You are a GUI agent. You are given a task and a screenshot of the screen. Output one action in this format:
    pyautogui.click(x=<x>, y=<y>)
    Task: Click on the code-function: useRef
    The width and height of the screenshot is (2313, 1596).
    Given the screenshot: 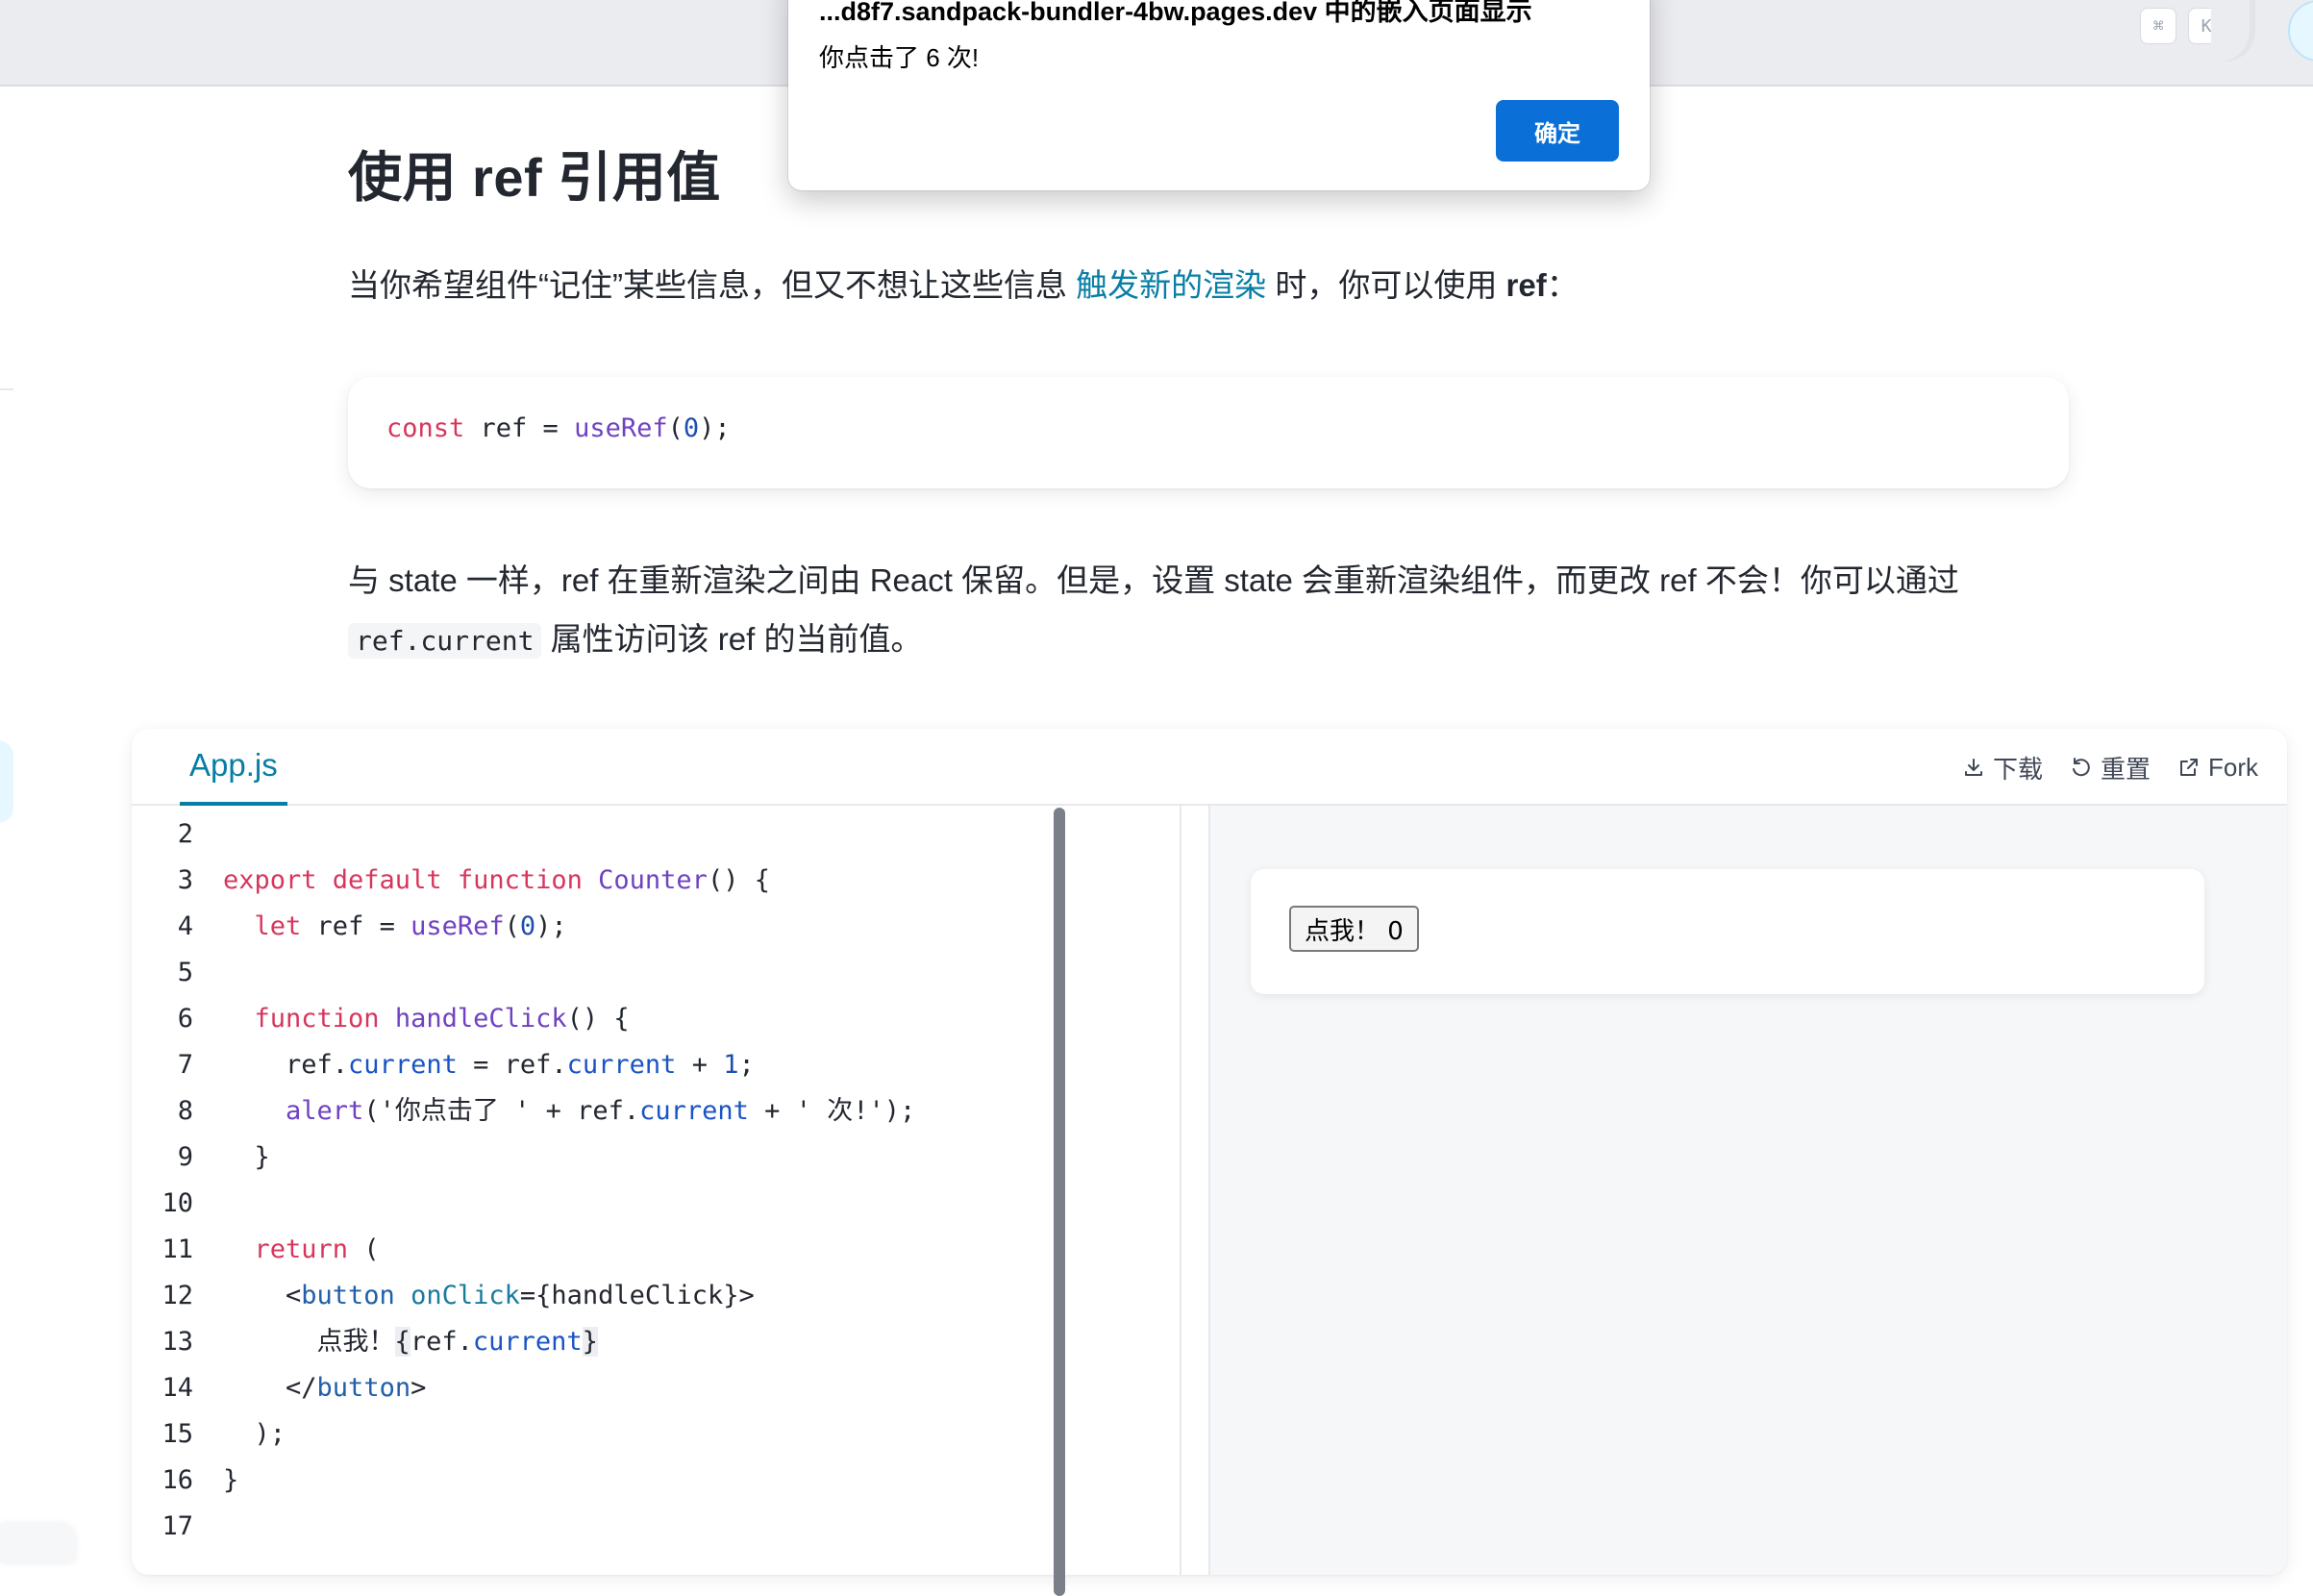 What is the action you would take?
    pyautogui.click(x=621, y=428)
    